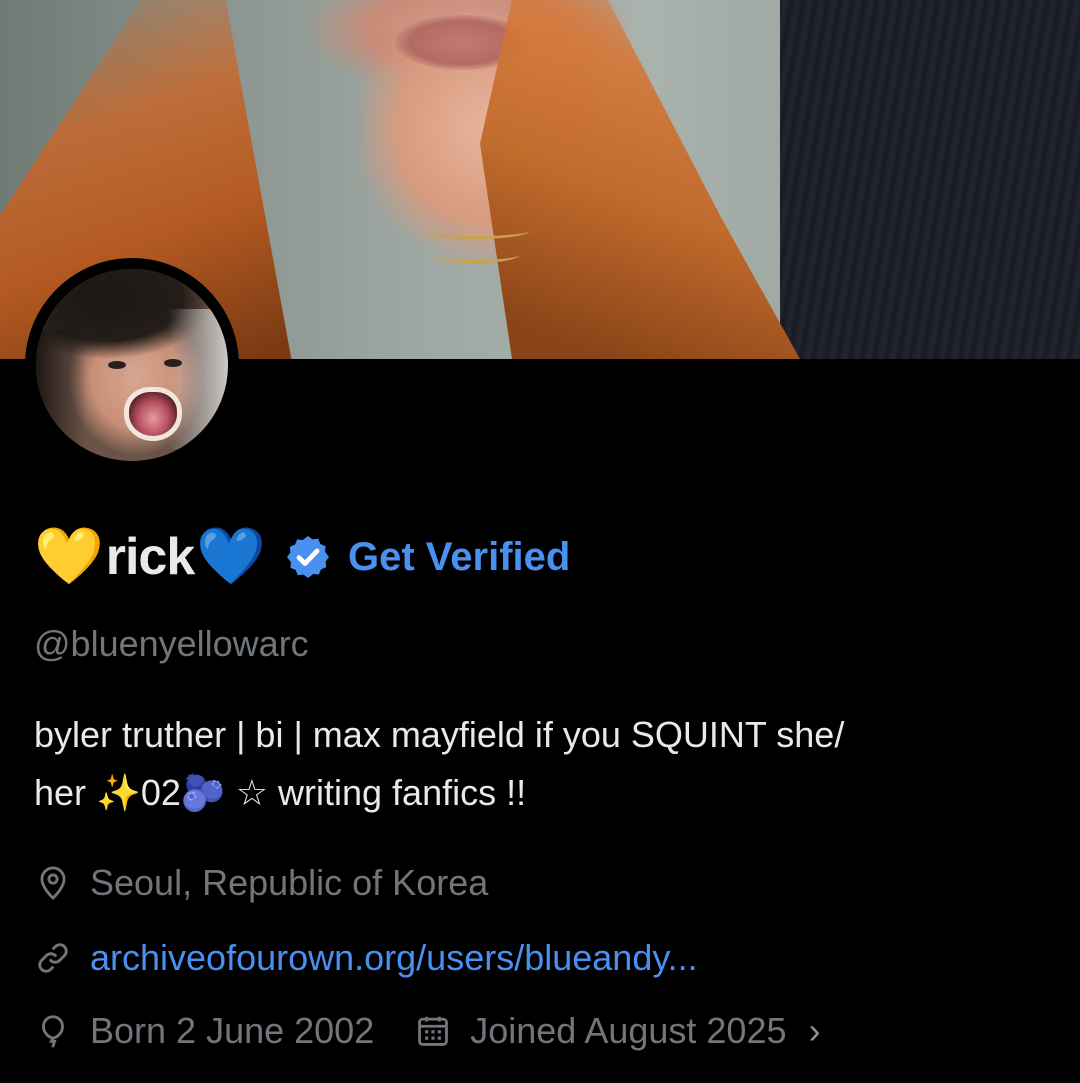  Describe the element at coordinates (930, 179) in the screenshot. I see `banner-sleeve` at that location.